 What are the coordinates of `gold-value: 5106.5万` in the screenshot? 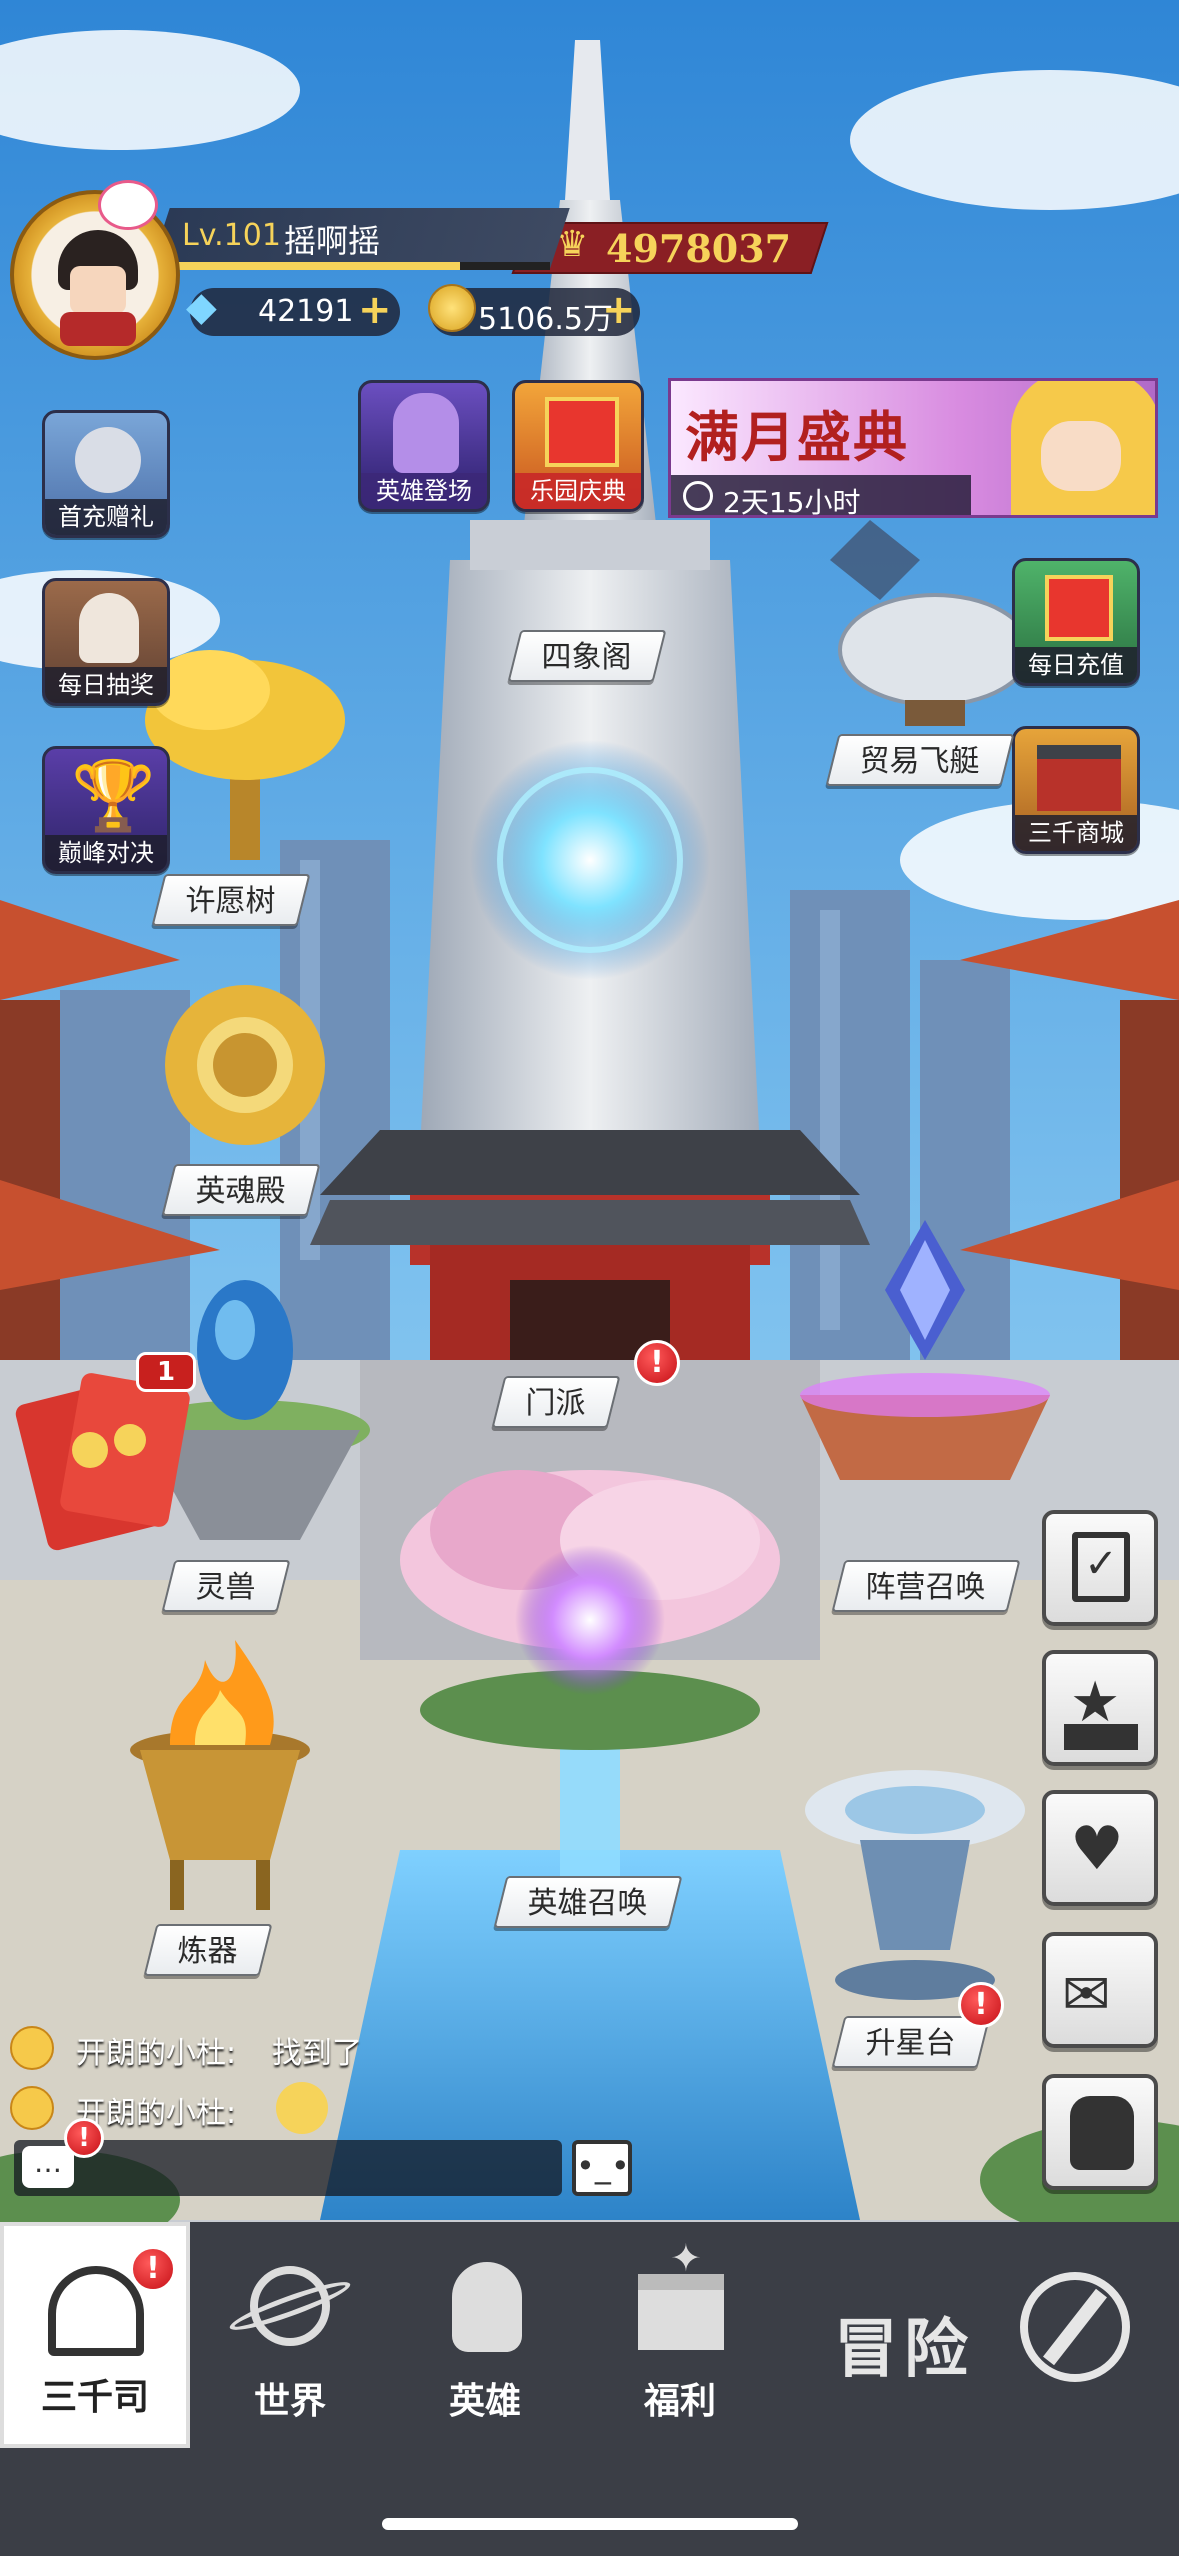 It's located at (545, 319).